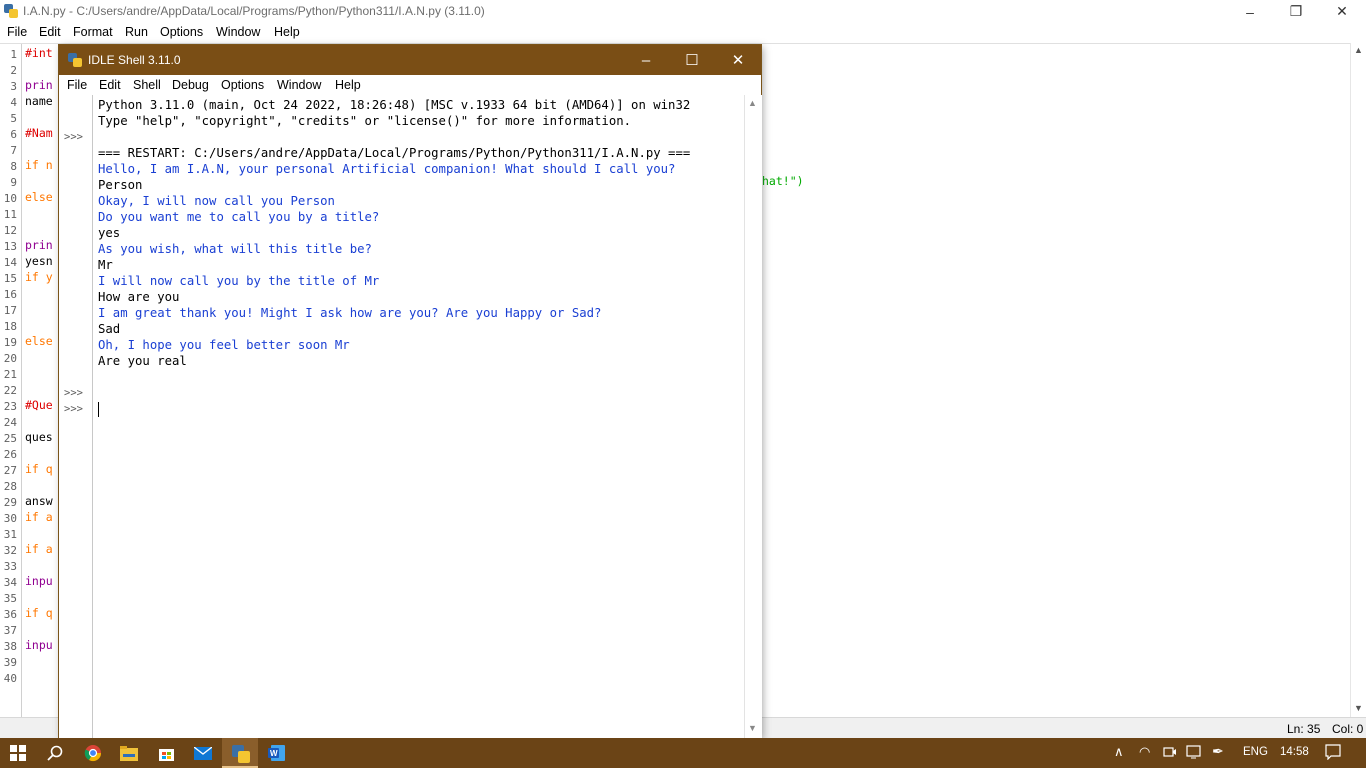  Describe the element at coordinates (1193, 754) in the screenshot. I see `display-icon` at that location.